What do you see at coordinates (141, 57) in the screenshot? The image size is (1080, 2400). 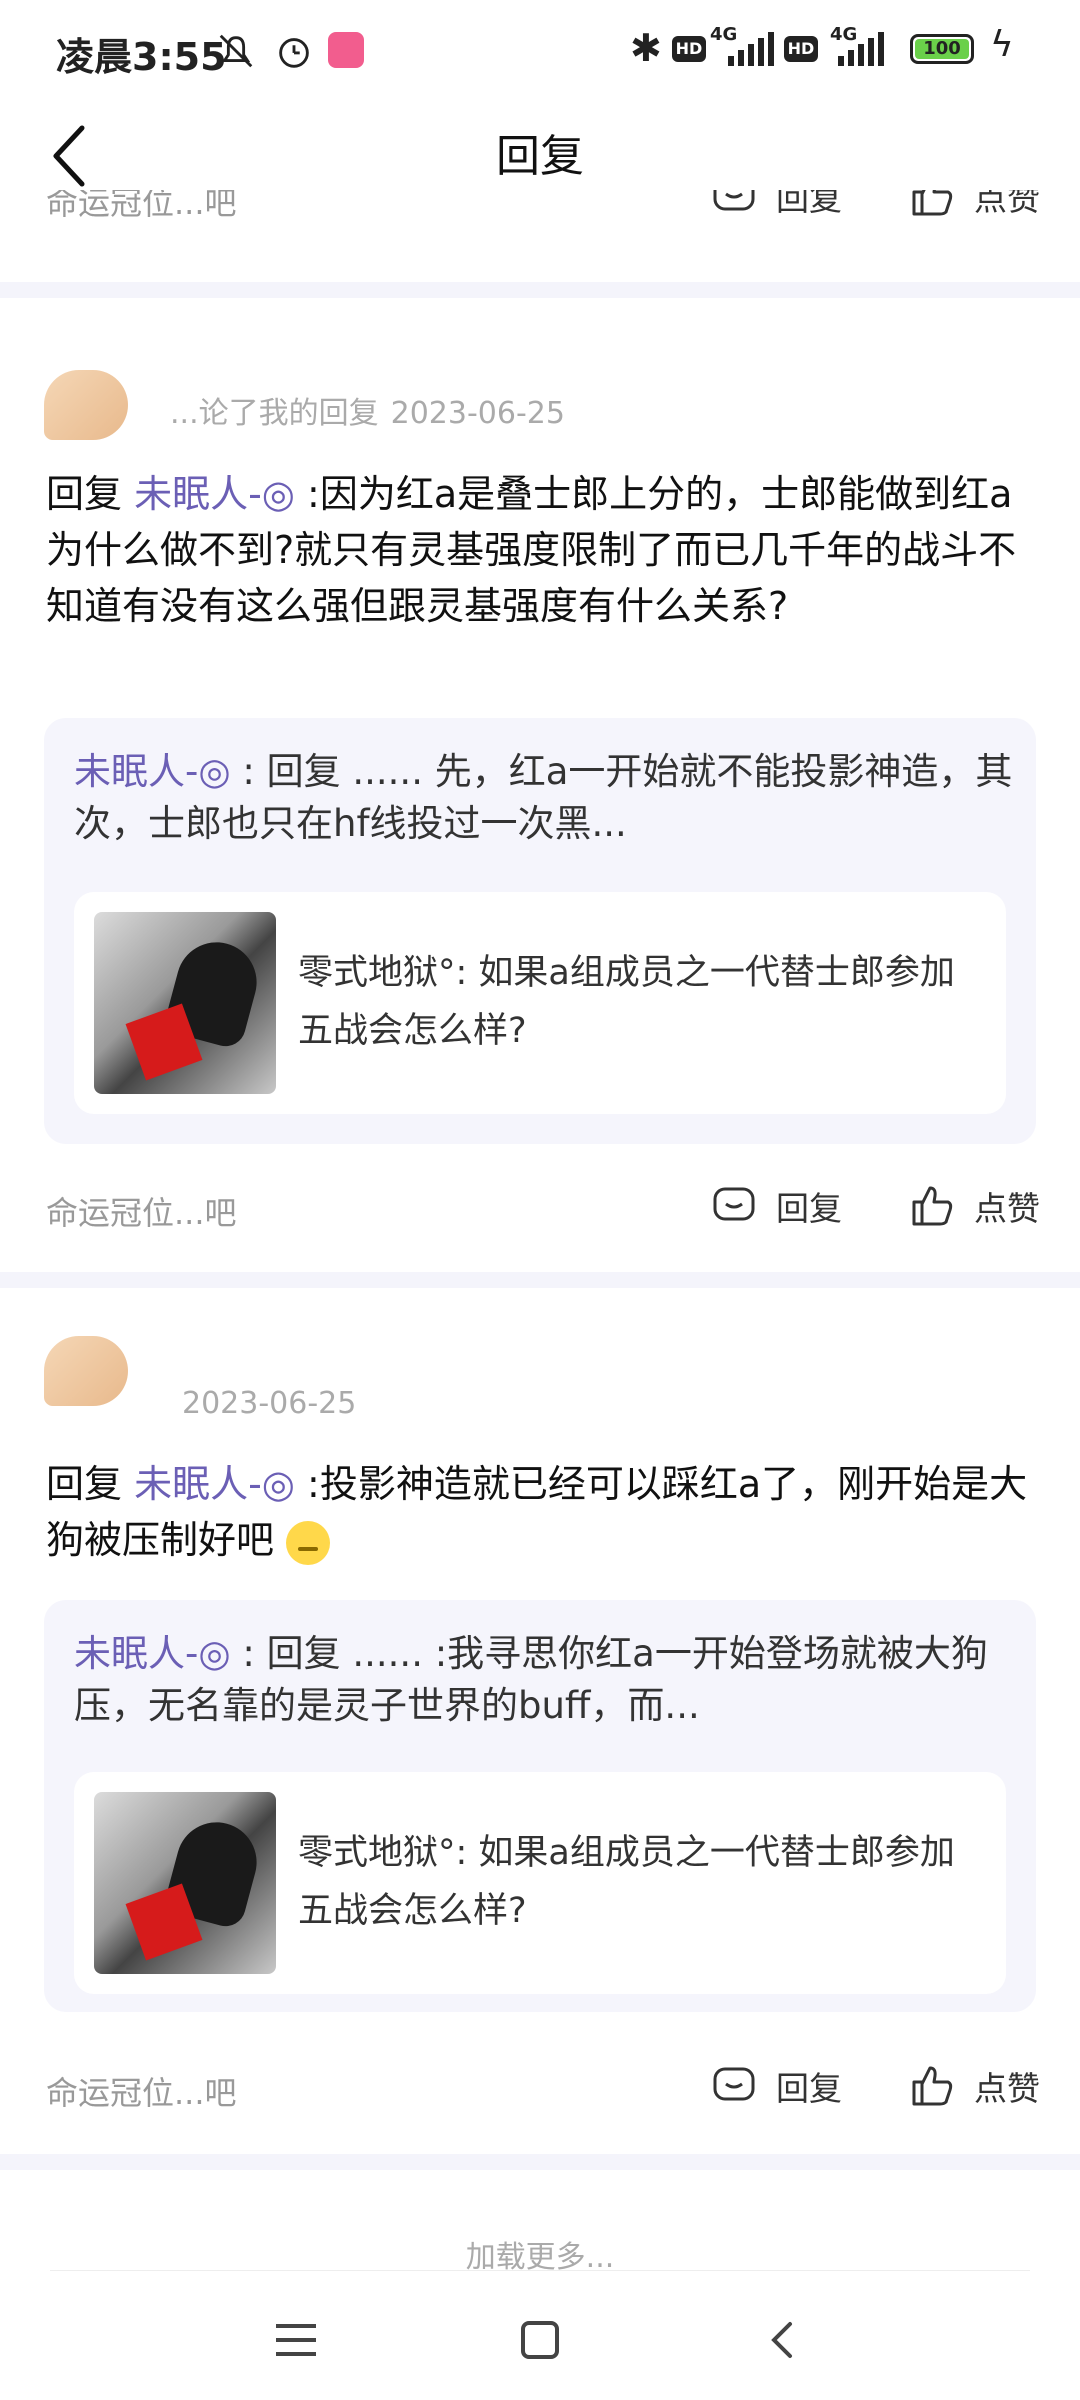 I see `status-time: 凌晨3:55` at bounding box center [141, 57].